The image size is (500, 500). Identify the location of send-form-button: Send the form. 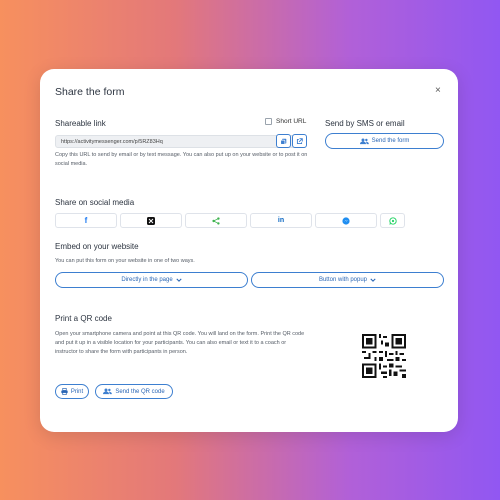
(384, 141).